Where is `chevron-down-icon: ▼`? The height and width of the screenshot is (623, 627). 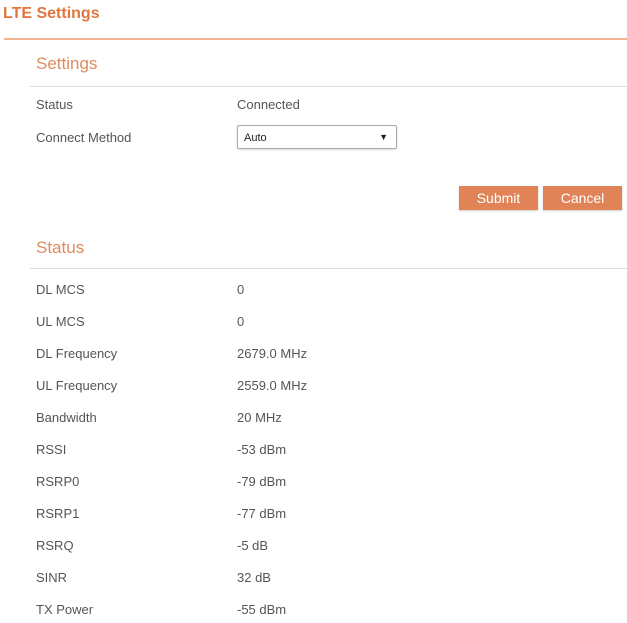
chevron-down-icon: ▼ is located at coordinates (383, 137).